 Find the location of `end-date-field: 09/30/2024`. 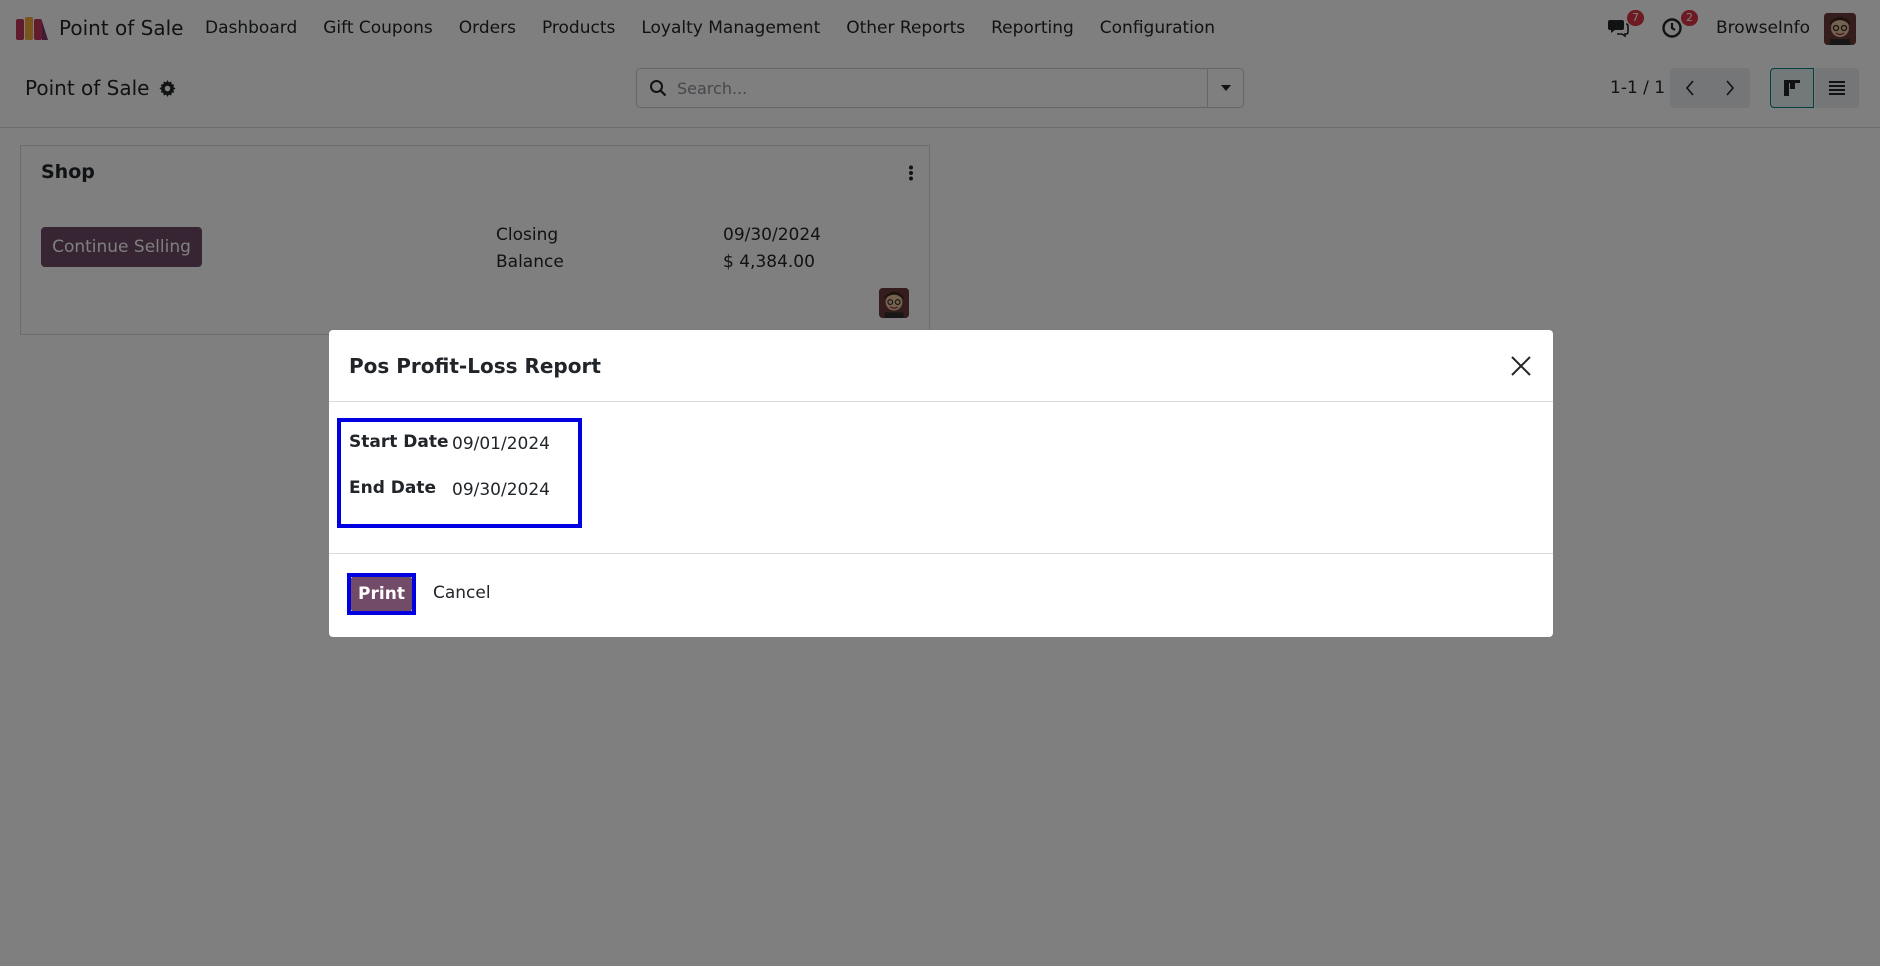

end-date-field: 09/30/2024 is located at coordinates (501, 490).